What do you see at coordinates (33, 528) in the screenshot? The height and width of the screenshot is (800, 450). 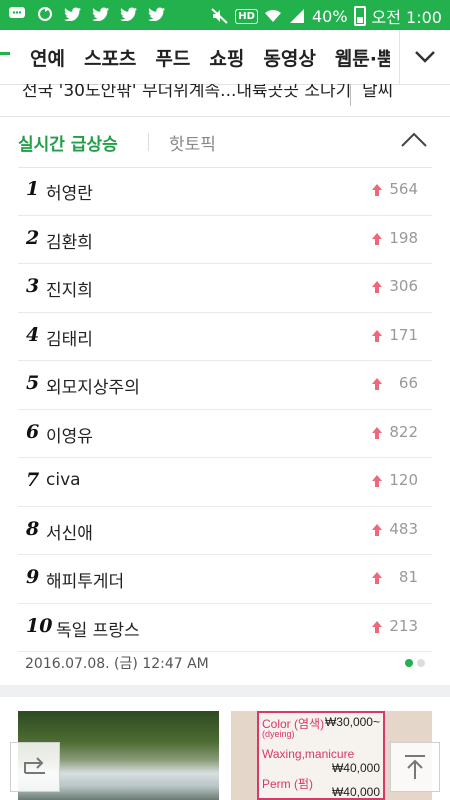 I see `rank-number: 8` at bounding box center [33, 528].